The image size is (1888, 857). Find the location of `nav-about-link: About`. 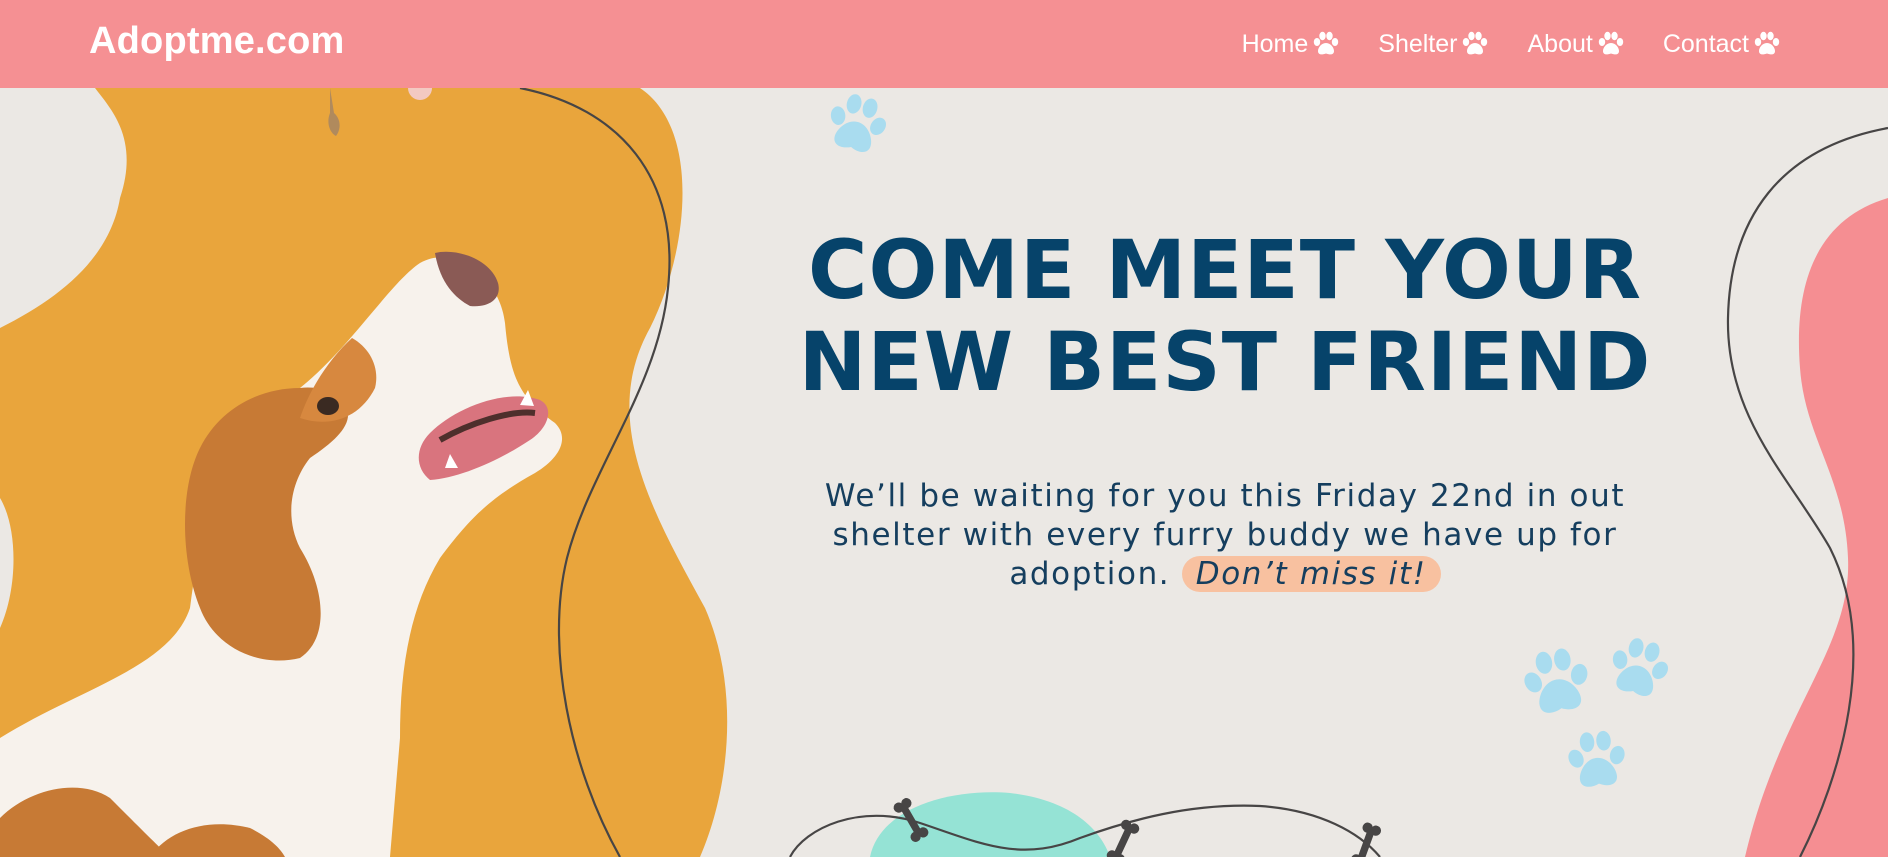

nav-about-link: About is located at coordinates (1575, 44).